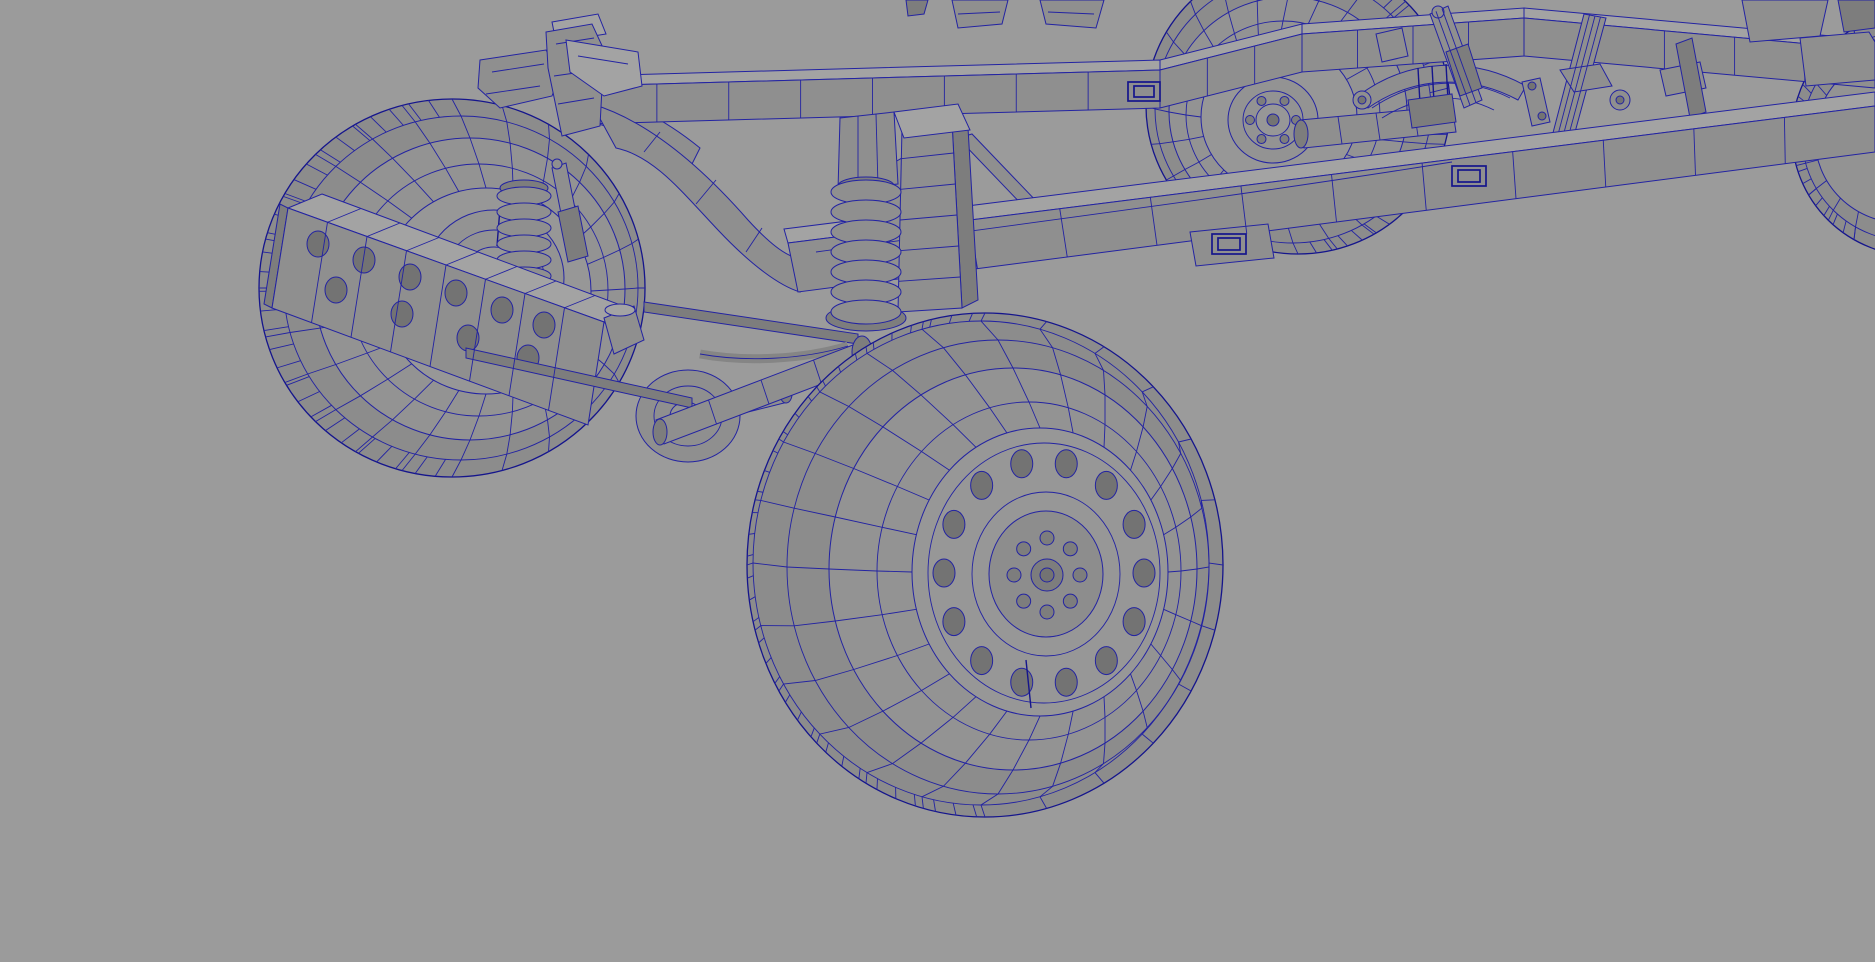 The width and height of the screenshot is (1875, 962). Describe the element at coordinates (1432, 111) in the screenshot. I see `u-bolt-plate` at that location.